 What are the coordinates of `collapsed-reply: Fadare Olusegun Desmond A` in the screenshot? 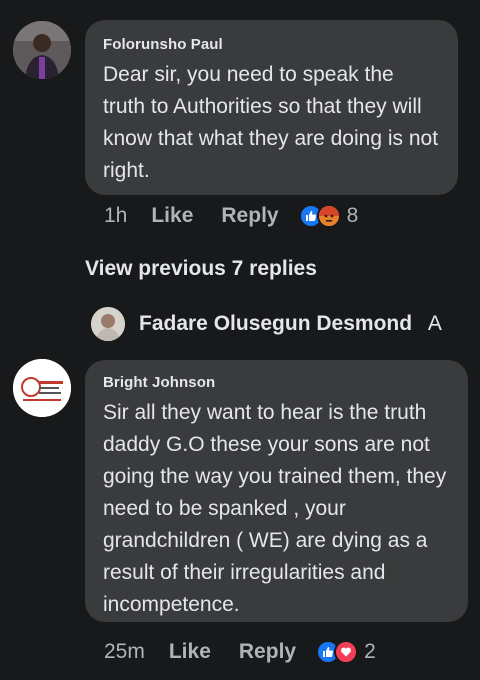 It's located at (297, 324).